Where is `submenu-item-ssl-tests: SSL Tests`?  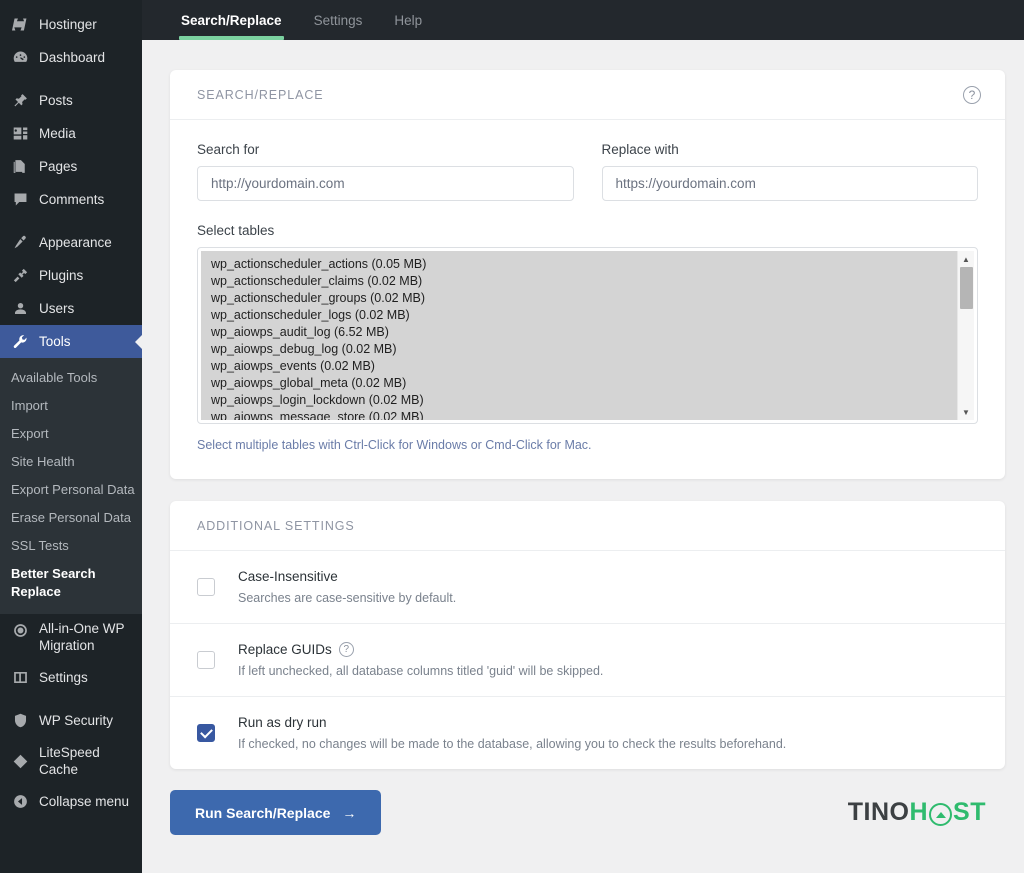
submenu-item-ssl-tests: SSL Tests is located at coordinates (71, 546).